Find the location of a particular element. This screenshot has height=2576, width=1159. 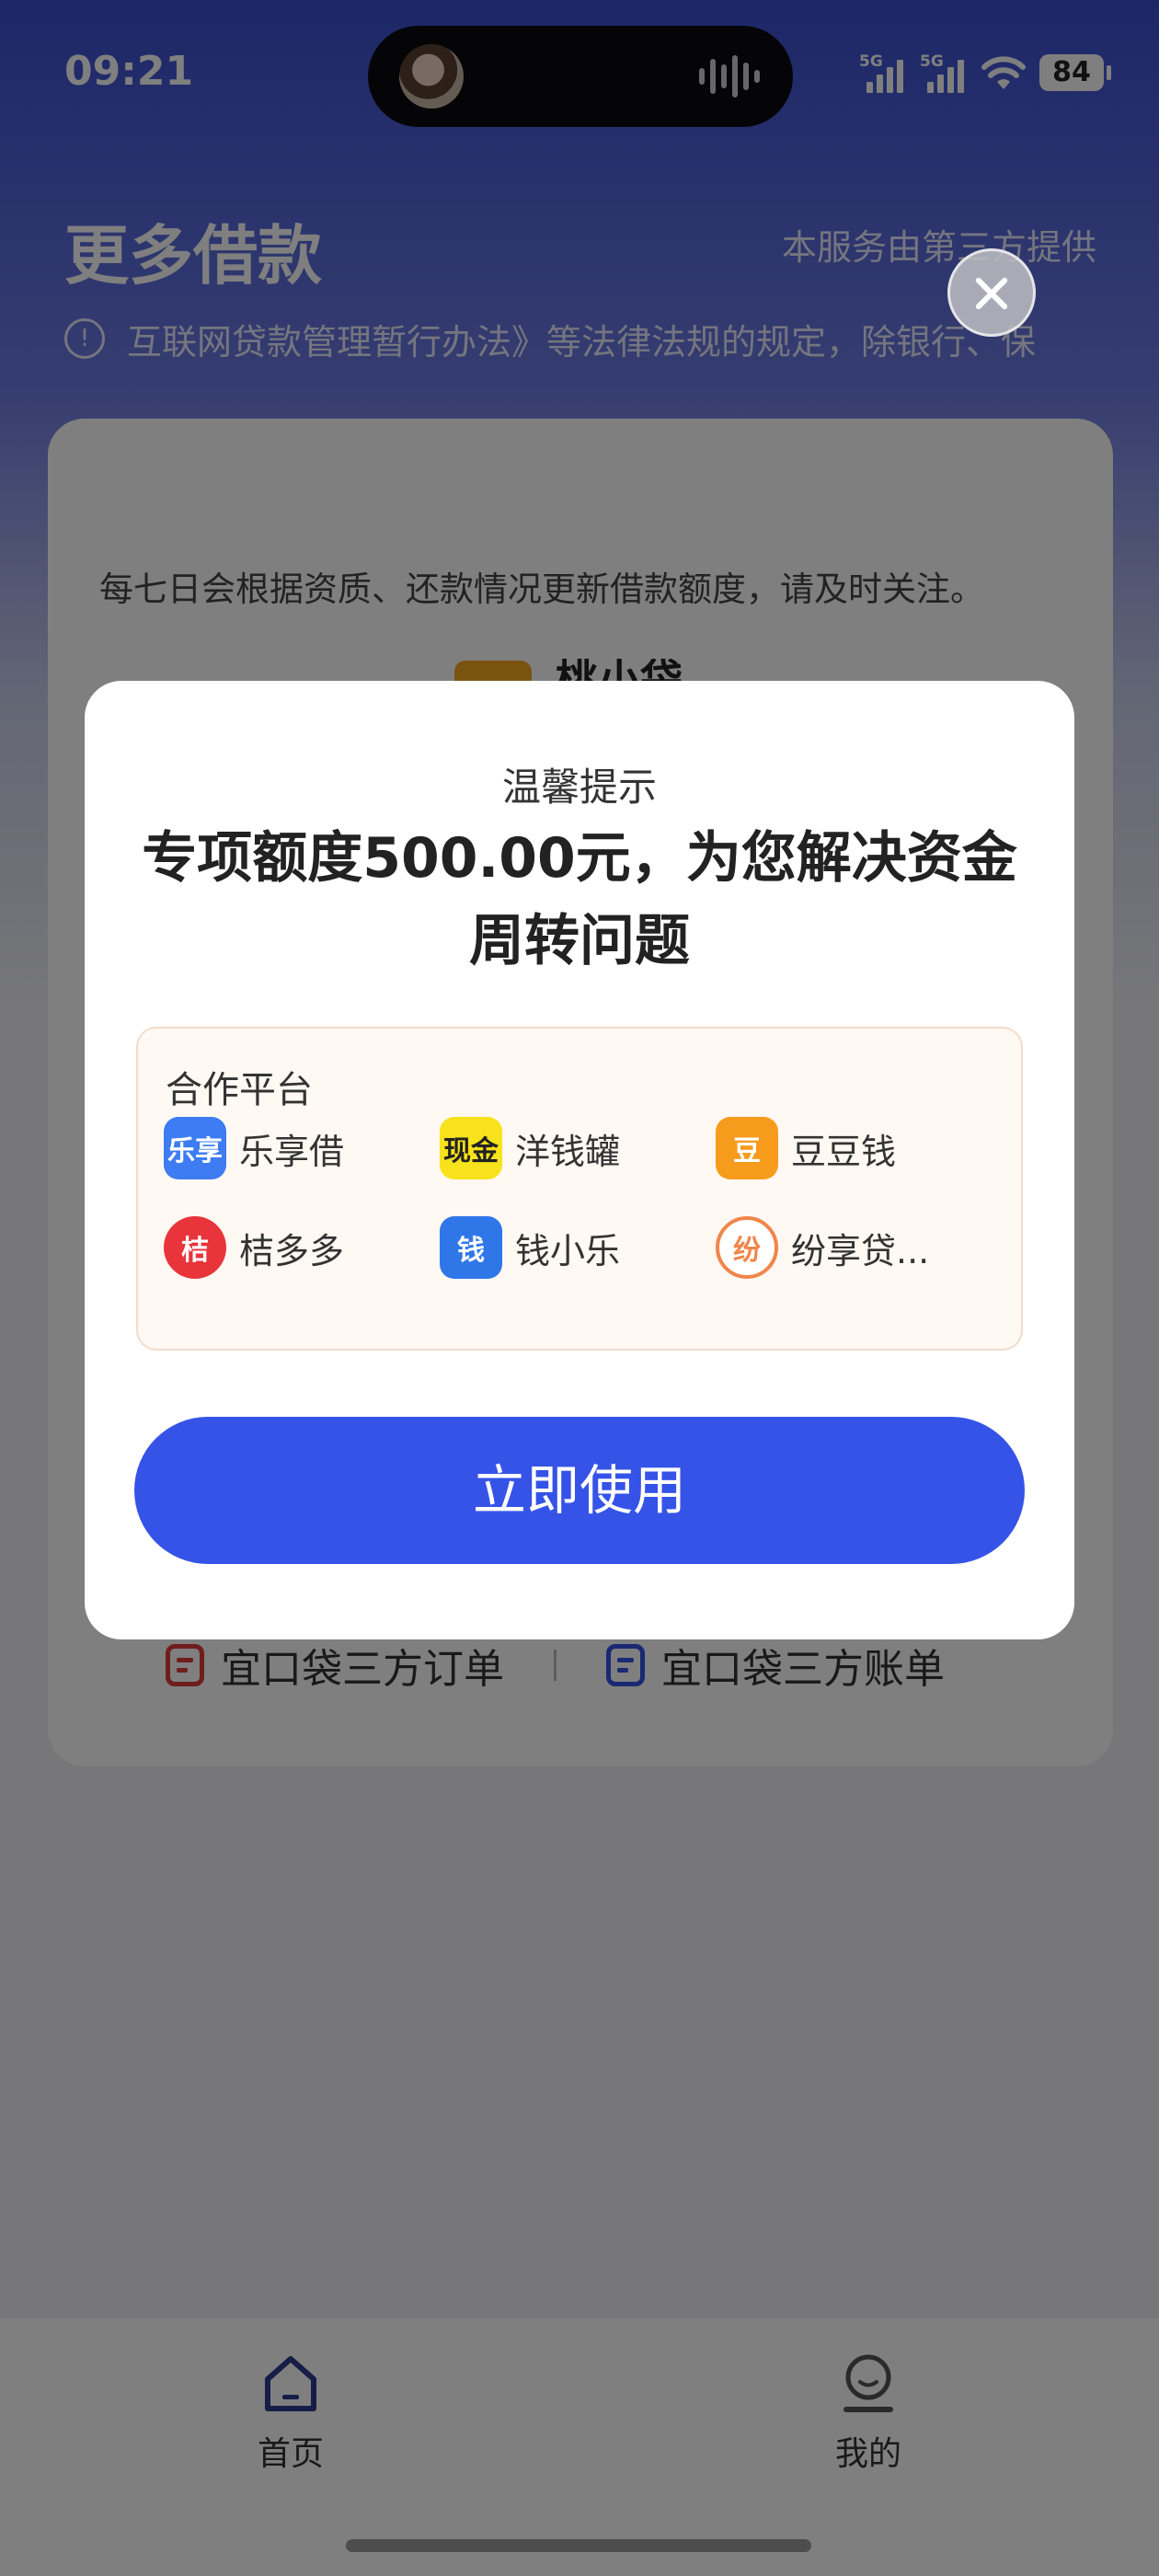

close-button is located at coordinates (991, 292).